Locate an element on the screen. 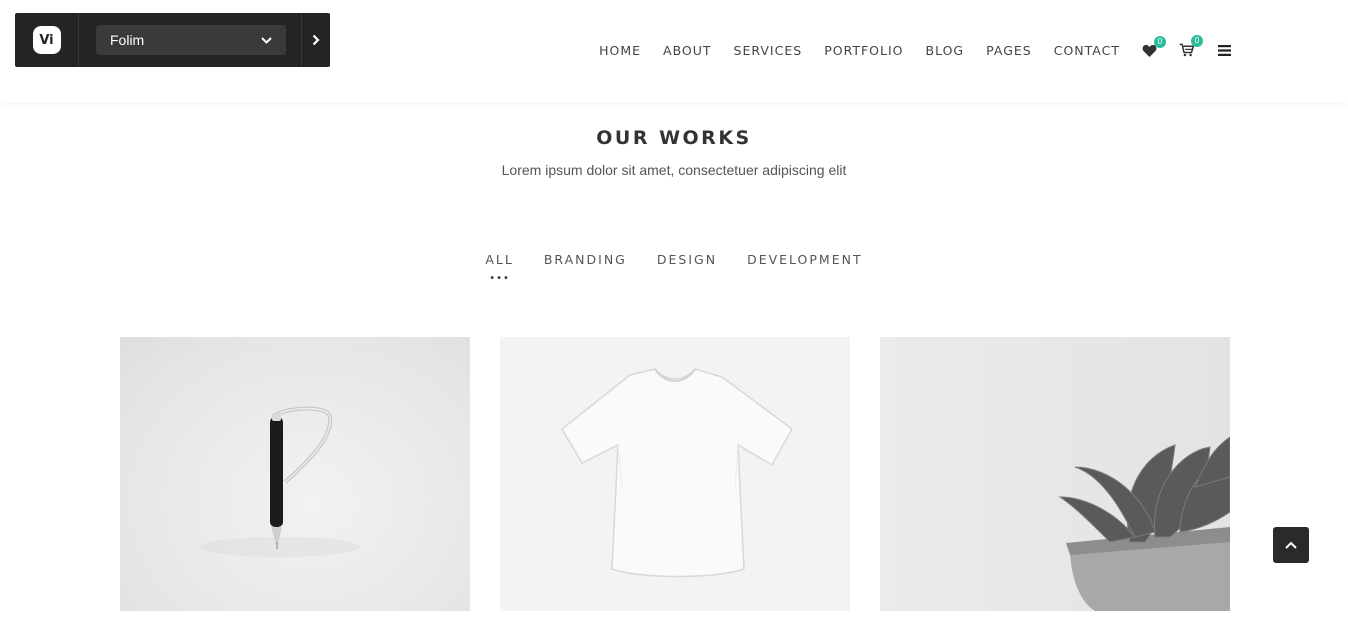 This screenshot has height=620, width=1348. portfolio-filters: ALL ••• BRANDING DESIGN DEVELOPMENT is located at coordinates (674, 268).